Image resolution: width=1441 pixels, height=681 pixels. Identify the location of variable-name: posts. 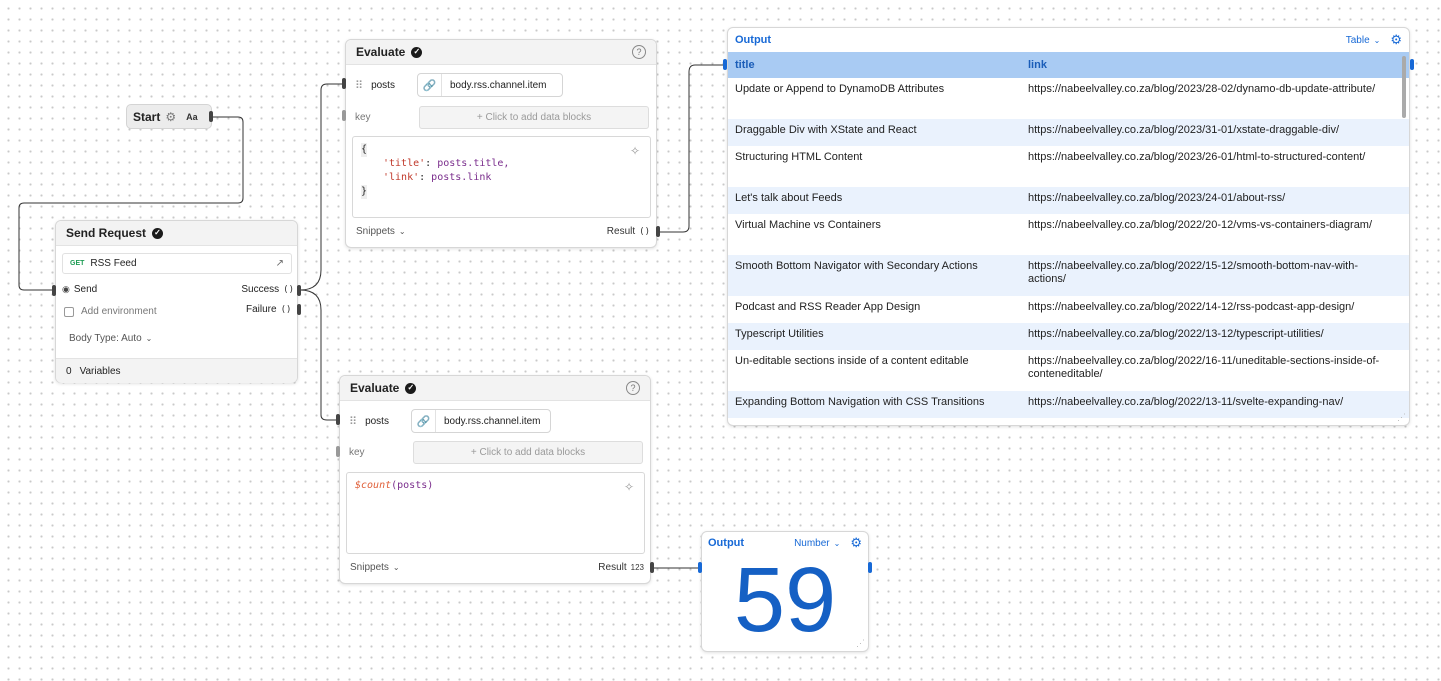
(383, 85).